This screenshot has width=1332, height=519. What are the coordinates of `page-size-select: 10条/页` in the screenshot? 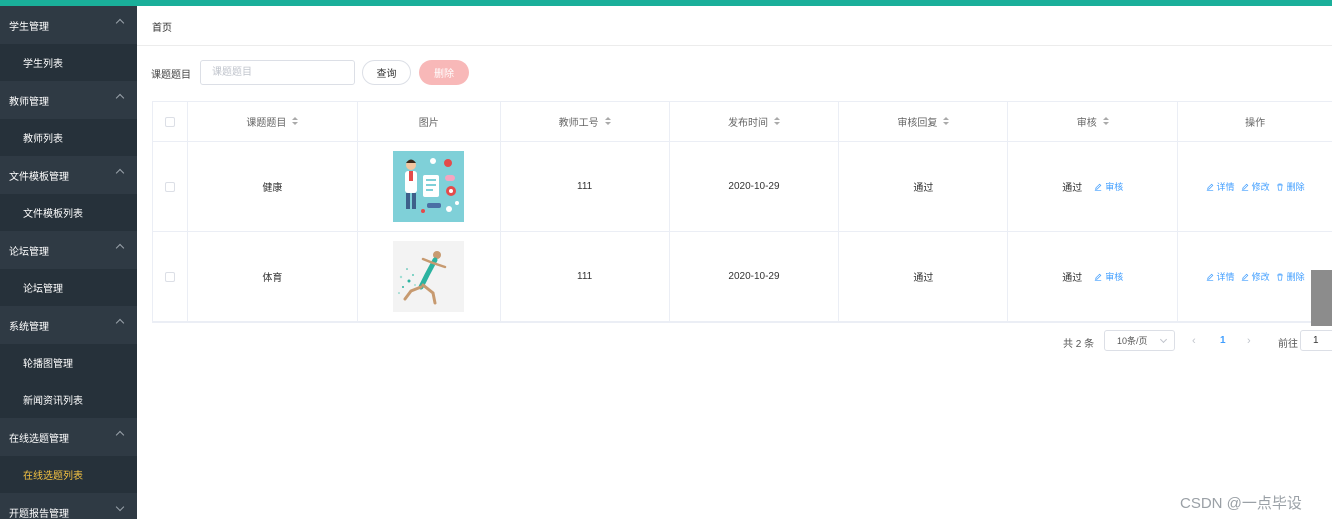 It's located at (1139, 340).